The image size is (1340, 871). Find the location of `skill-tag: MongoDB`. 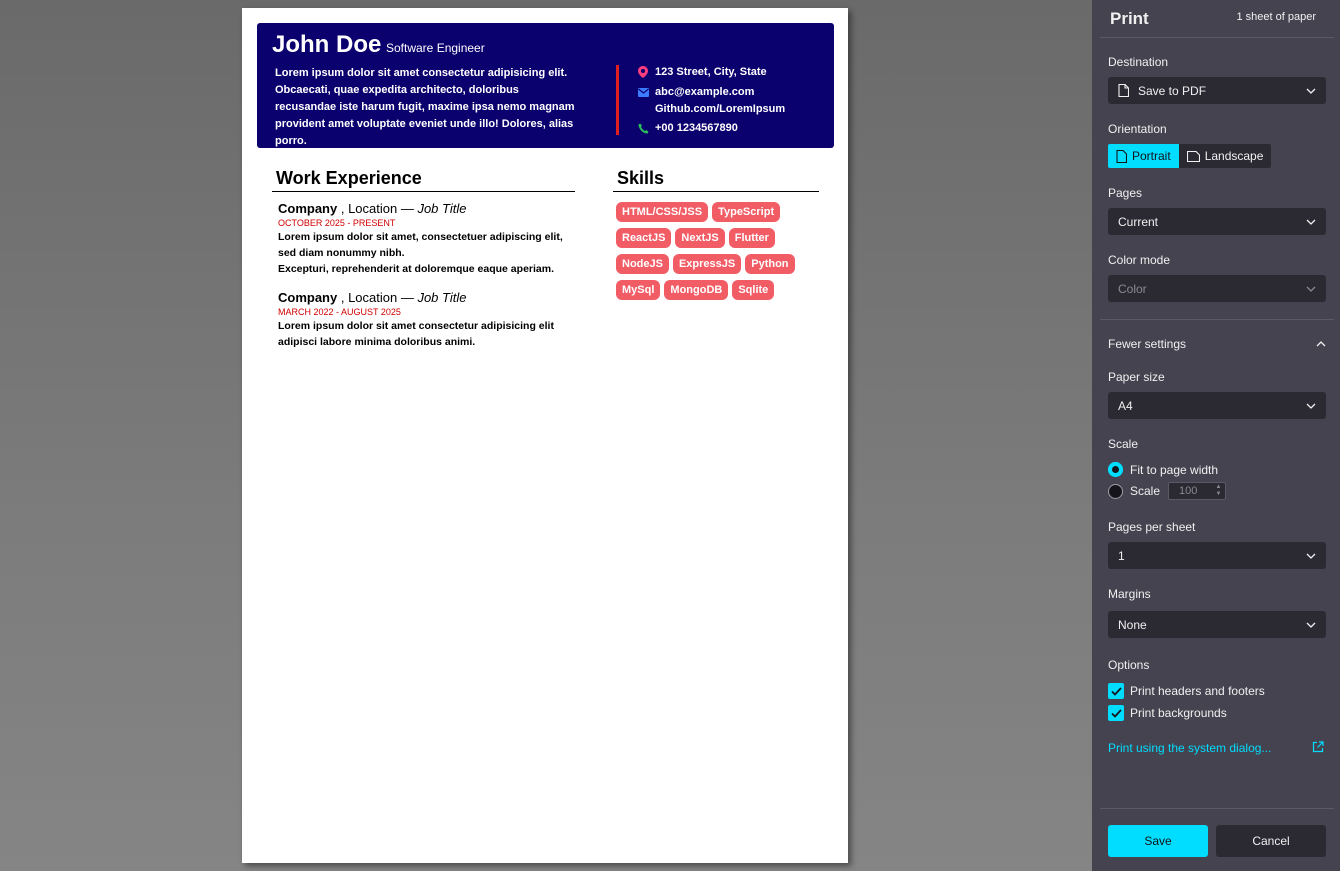

skill-tag: MongoDB is located at coordinates (696, 290).